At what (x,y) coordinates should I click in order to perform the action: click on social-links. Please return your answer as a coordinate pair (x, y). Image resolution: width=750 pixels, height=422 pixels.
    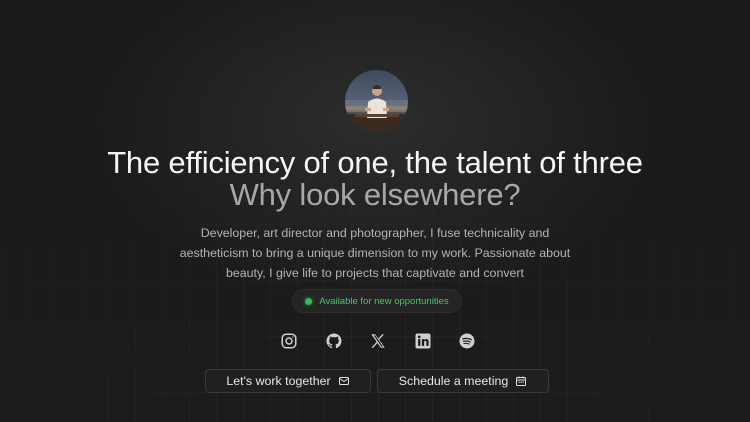
    Looking at the image, I should click on (378, 341).